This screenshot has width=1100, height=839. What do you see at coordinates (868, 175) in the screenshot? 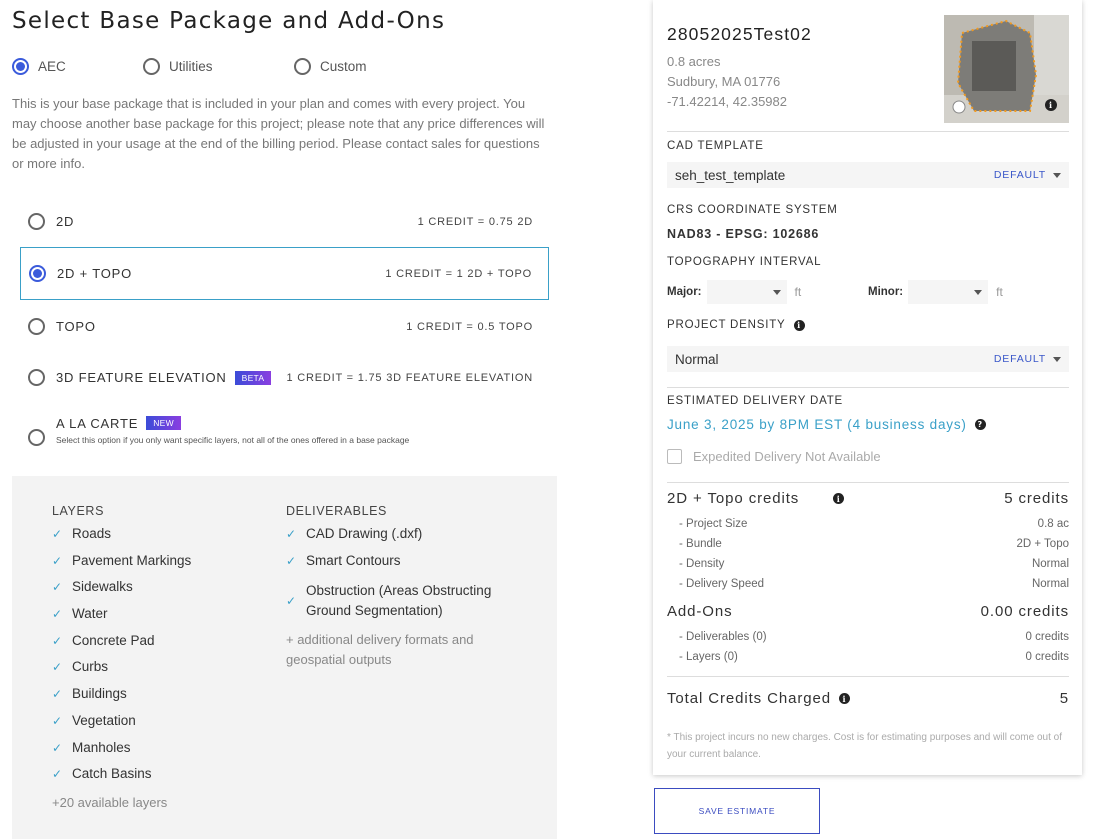
I see `cad-template-select: seh_test_template DEFAULT` at bounding box center [868, 175].